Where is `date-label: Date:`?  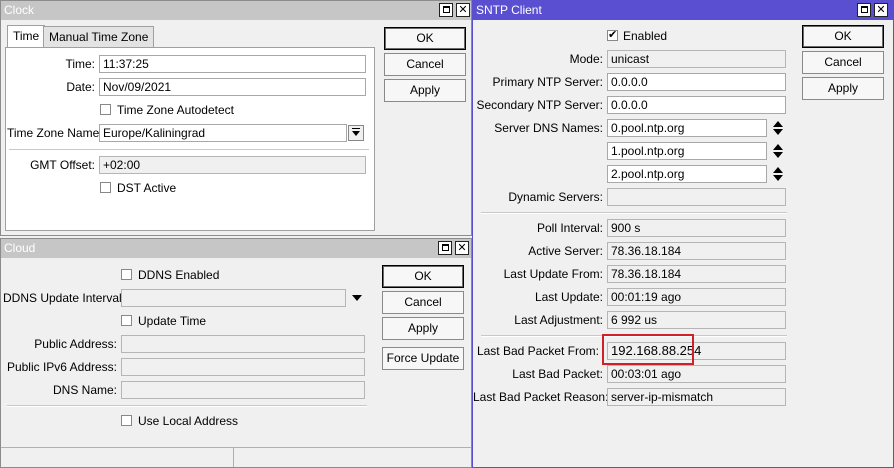 date-label: Date: is located at coordinates (80, 87).